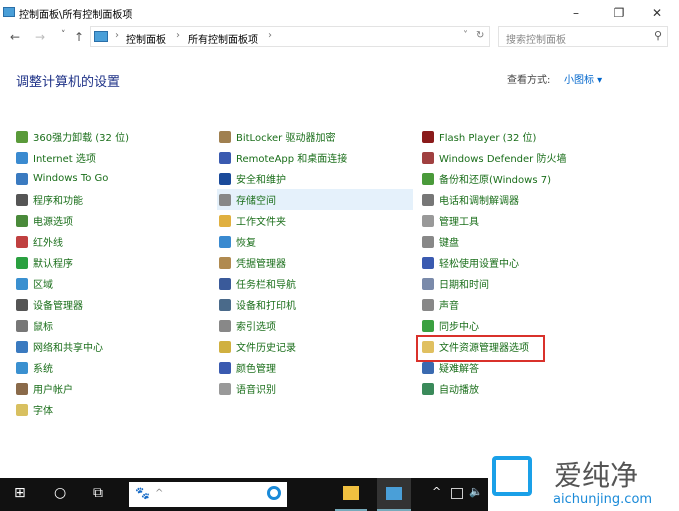  I want to click on control-panel-item: 网络和共享中心, so click(112, 346).